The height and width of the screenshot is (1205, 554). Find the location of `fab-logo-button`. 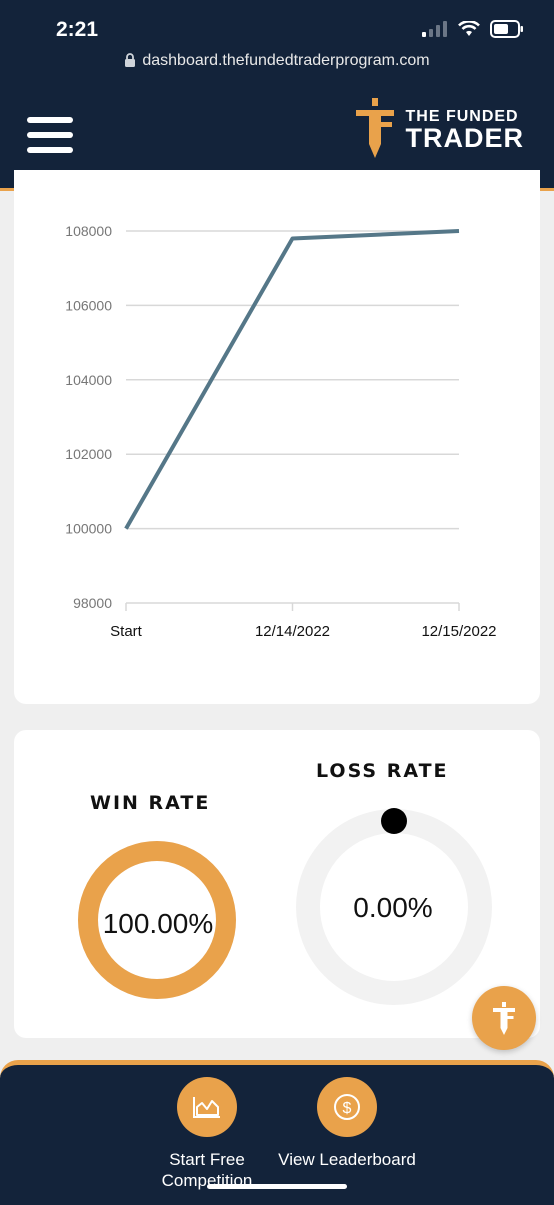

fab-logo-button is located at coordinates (504, 1018).